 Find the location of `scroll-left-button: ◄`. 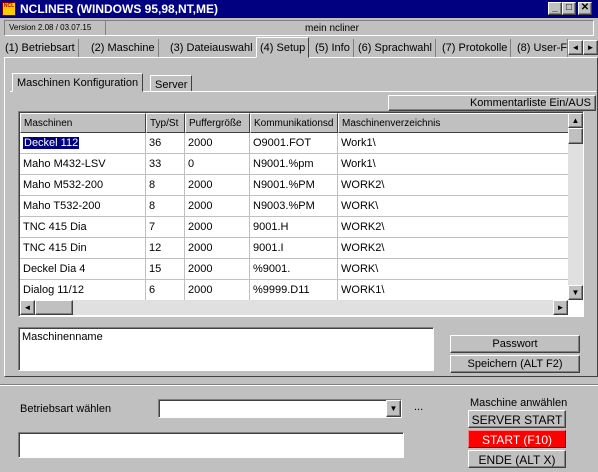

scroll-left-button: ◄ is located at coordinates (27, 307).